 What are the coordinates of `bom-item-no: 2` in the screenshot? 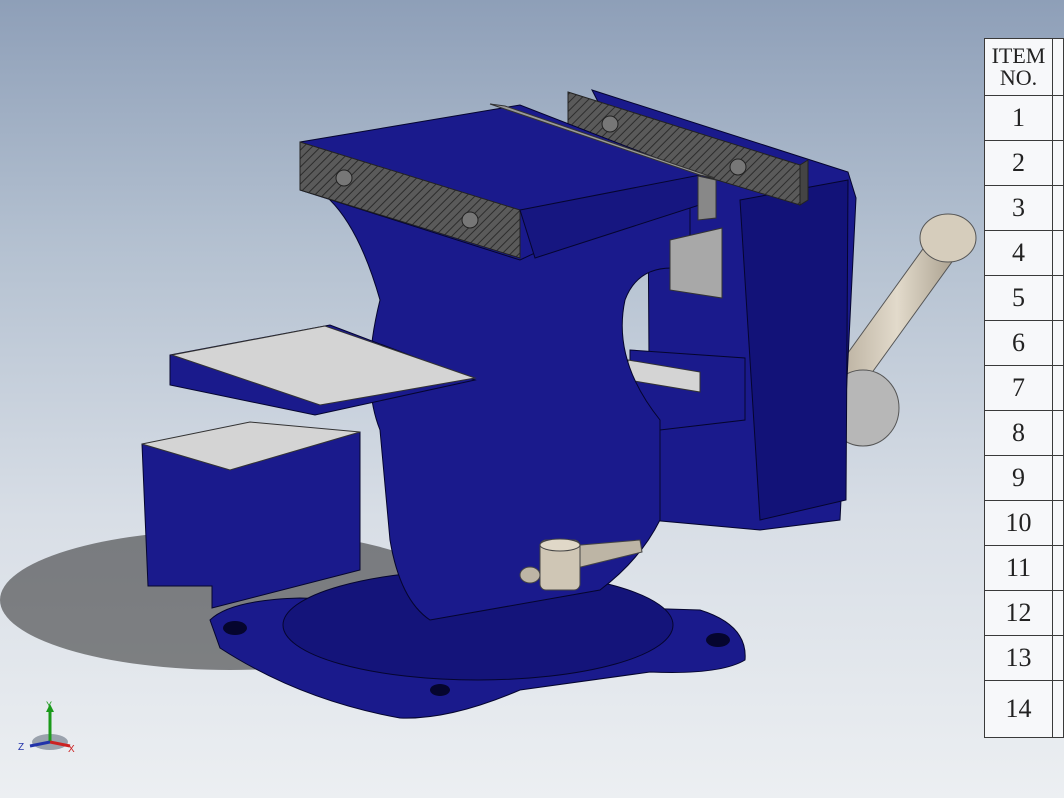 It's located at (1018, 163).